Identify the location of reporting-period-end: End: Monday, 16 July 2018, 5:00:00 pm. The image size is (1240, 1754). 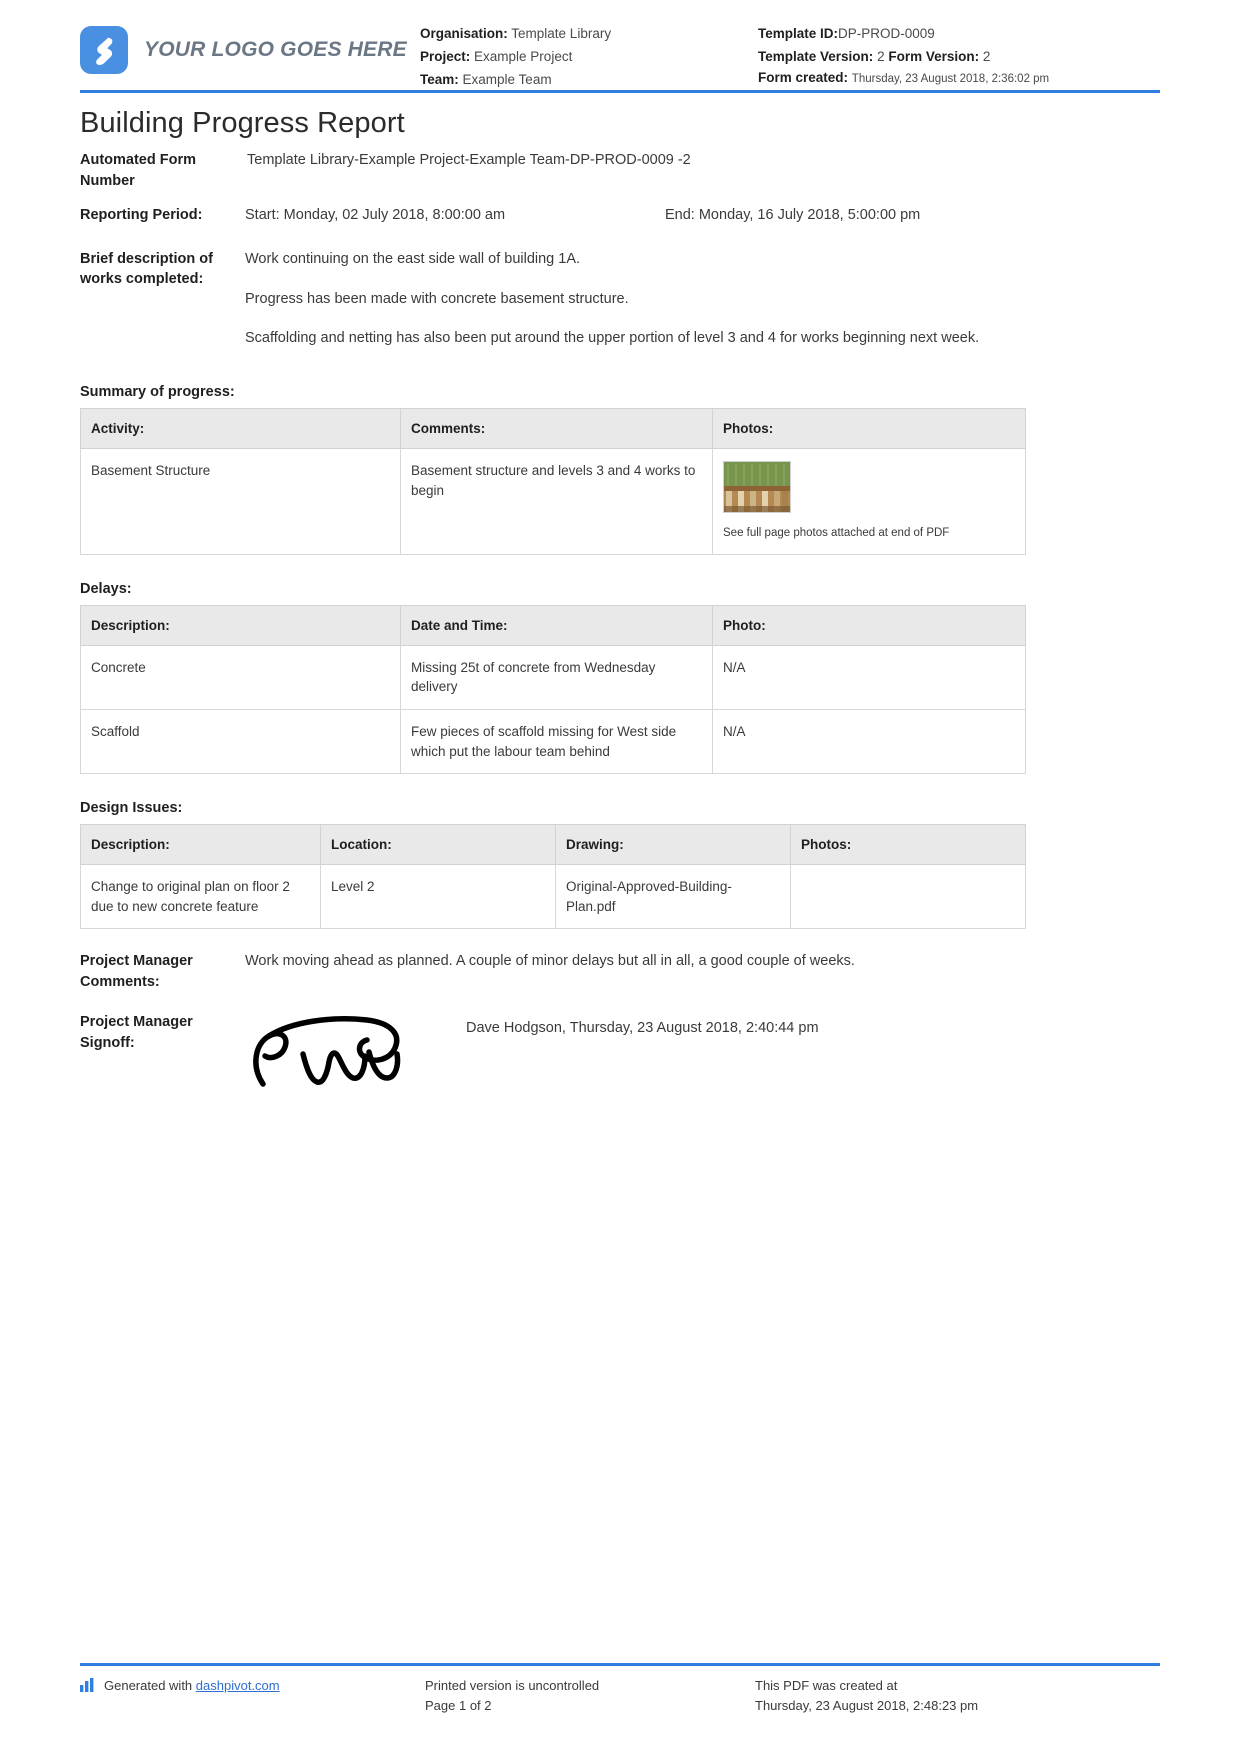
(793, 215).